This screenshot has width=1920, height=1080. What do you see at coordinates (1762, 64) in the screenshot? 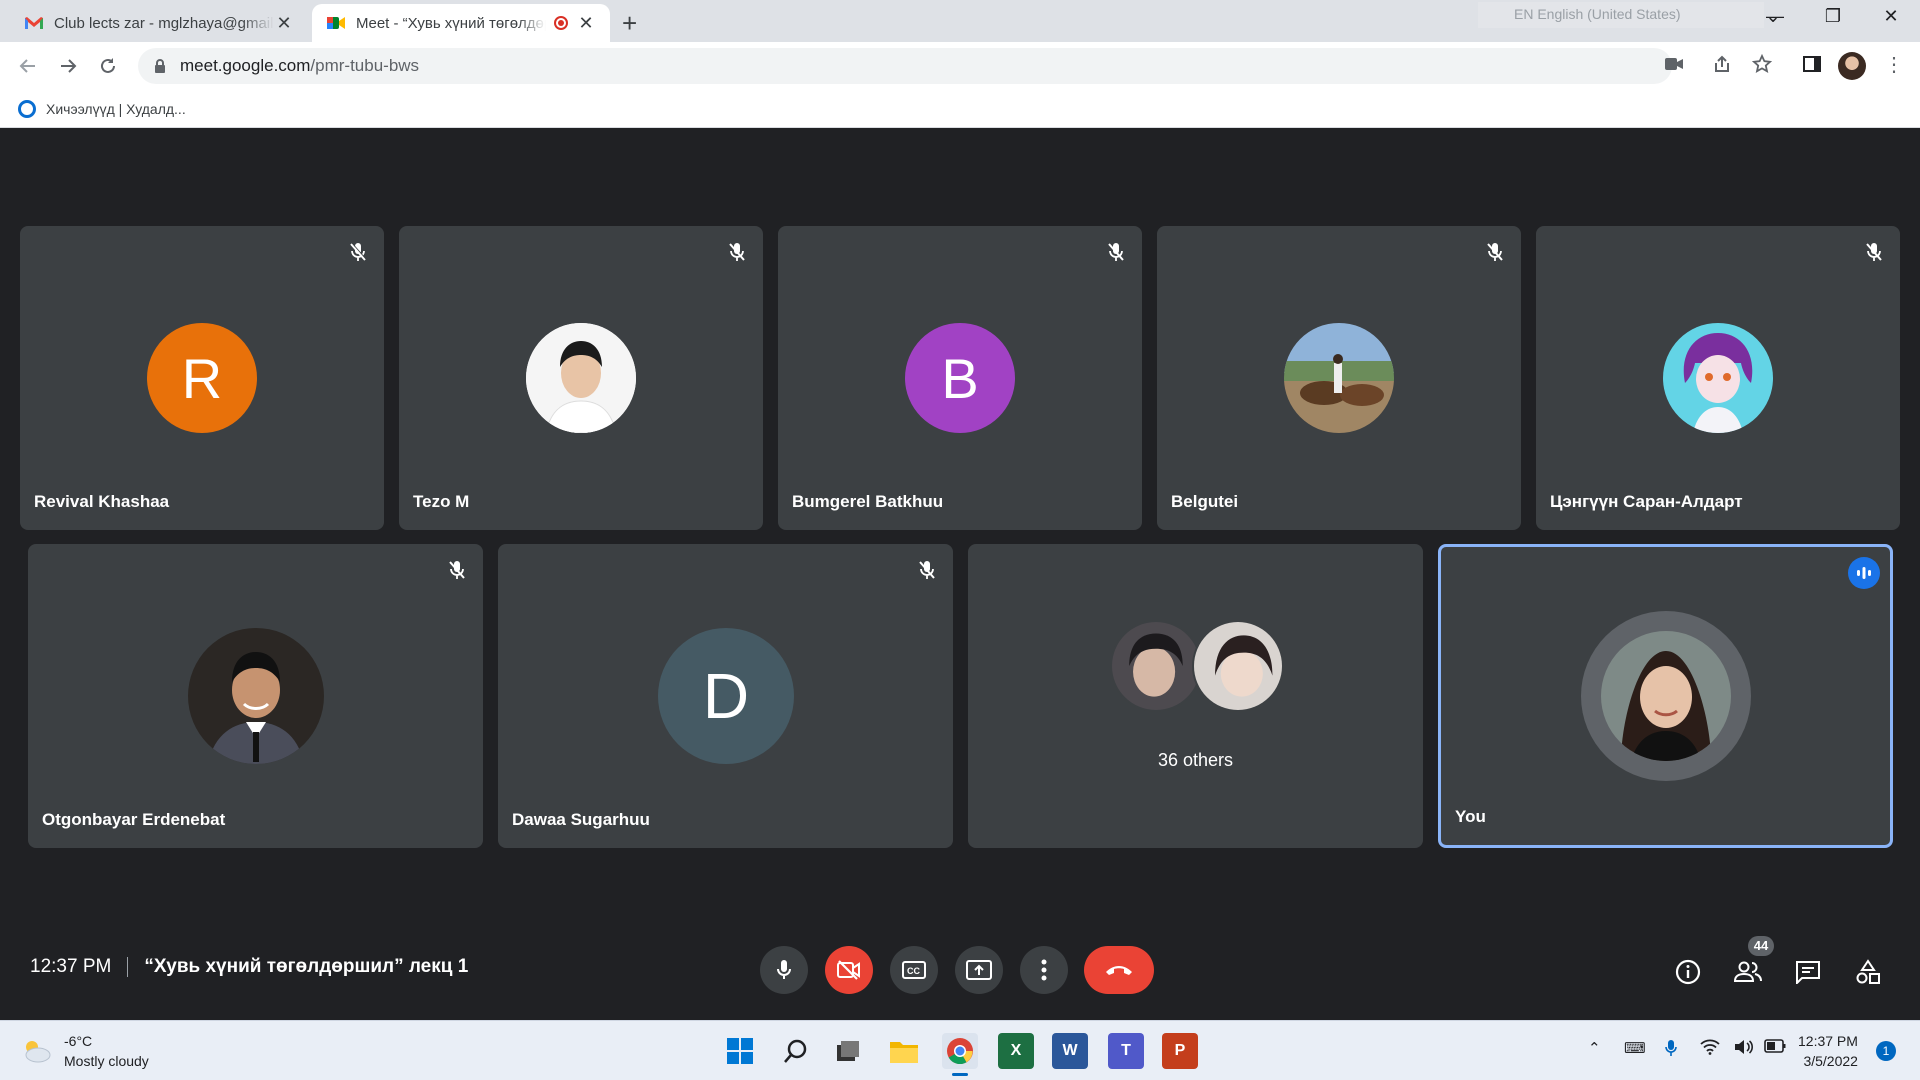
I see `bookmark-star-icon` at bounding box center [1762, 64].